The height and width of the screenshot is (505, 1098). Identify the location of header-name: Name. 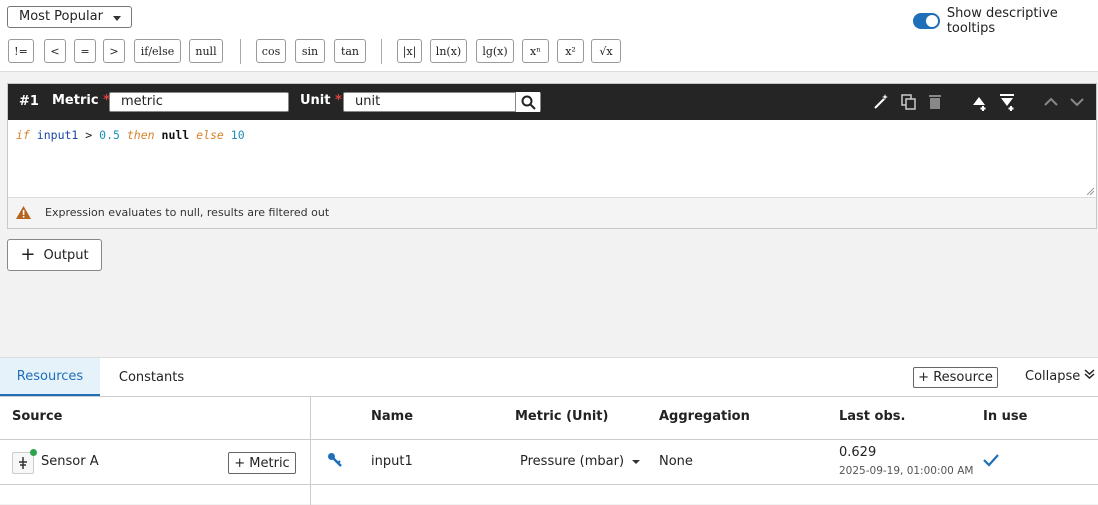
(392, 416).